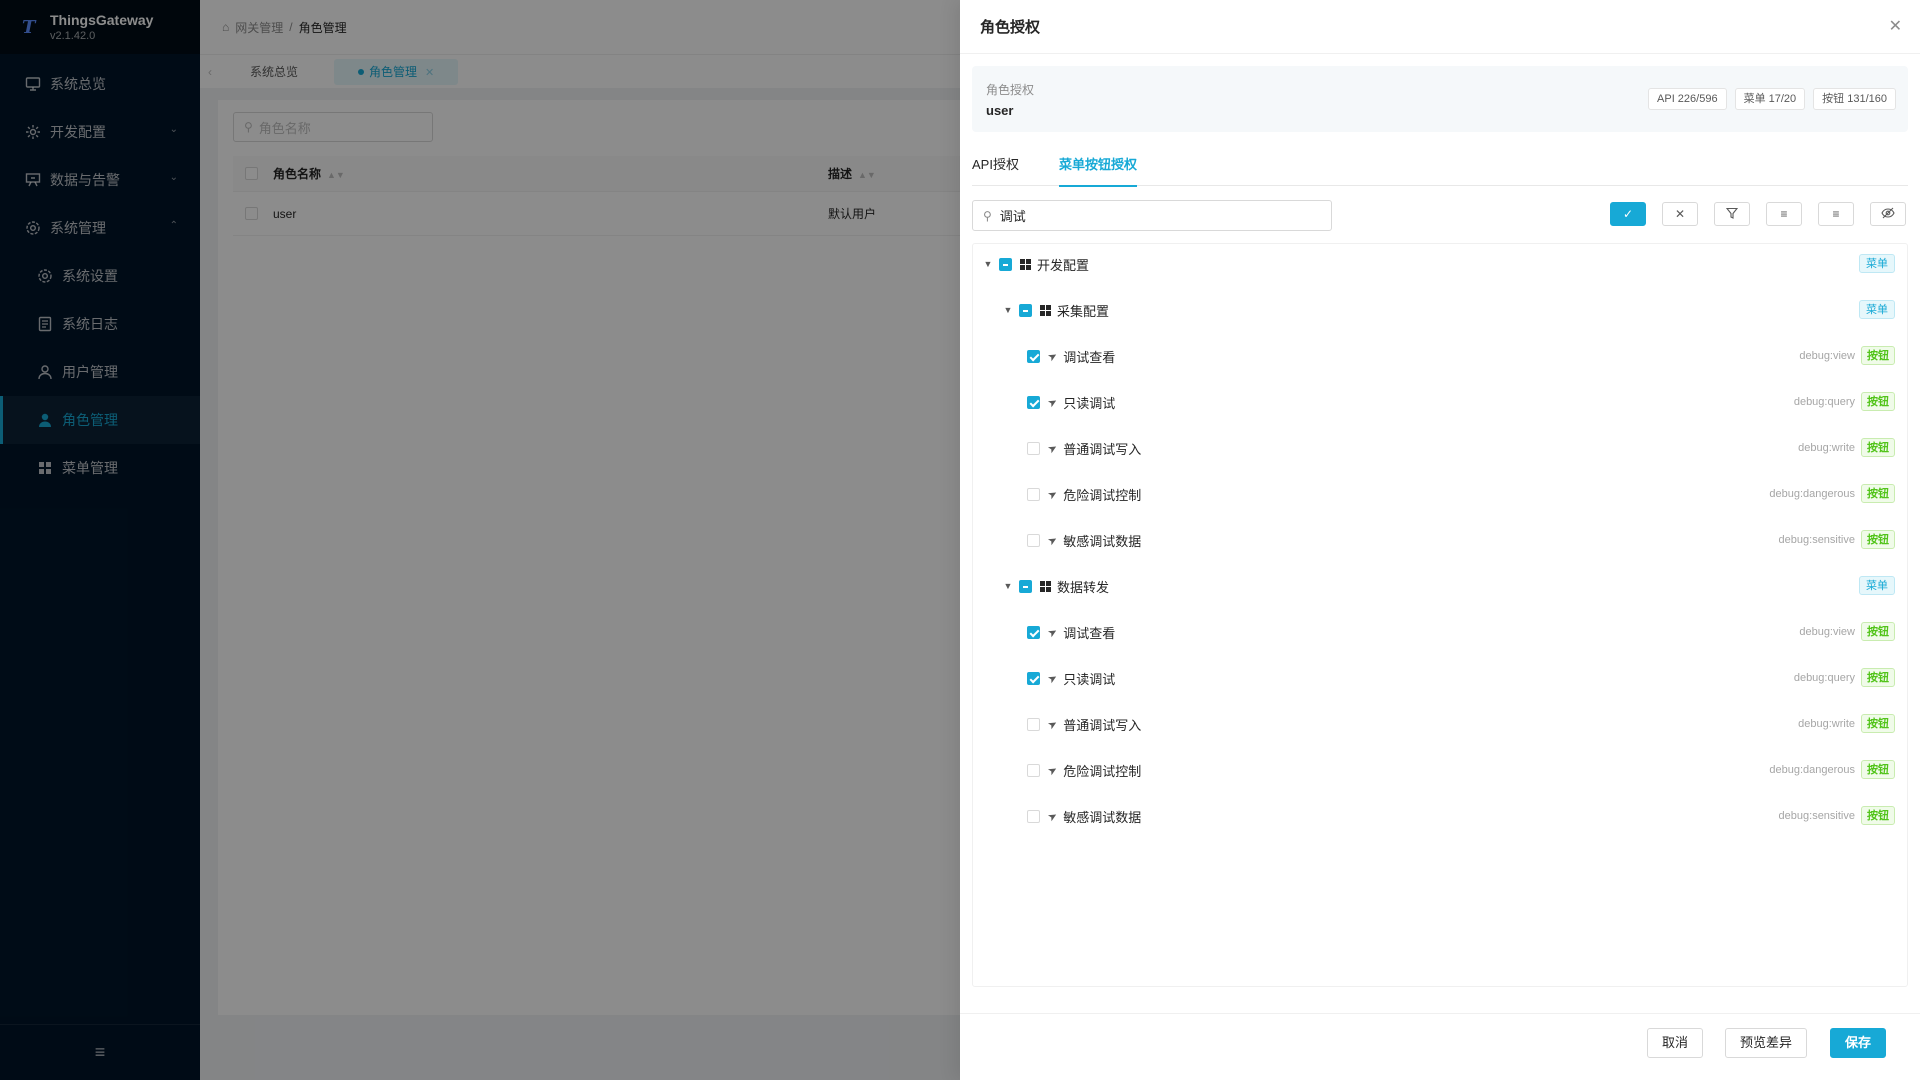 The height and width of the screenshot is (1080, 1920). I want to click on info-label: 角色授权, so click(1010, 90).